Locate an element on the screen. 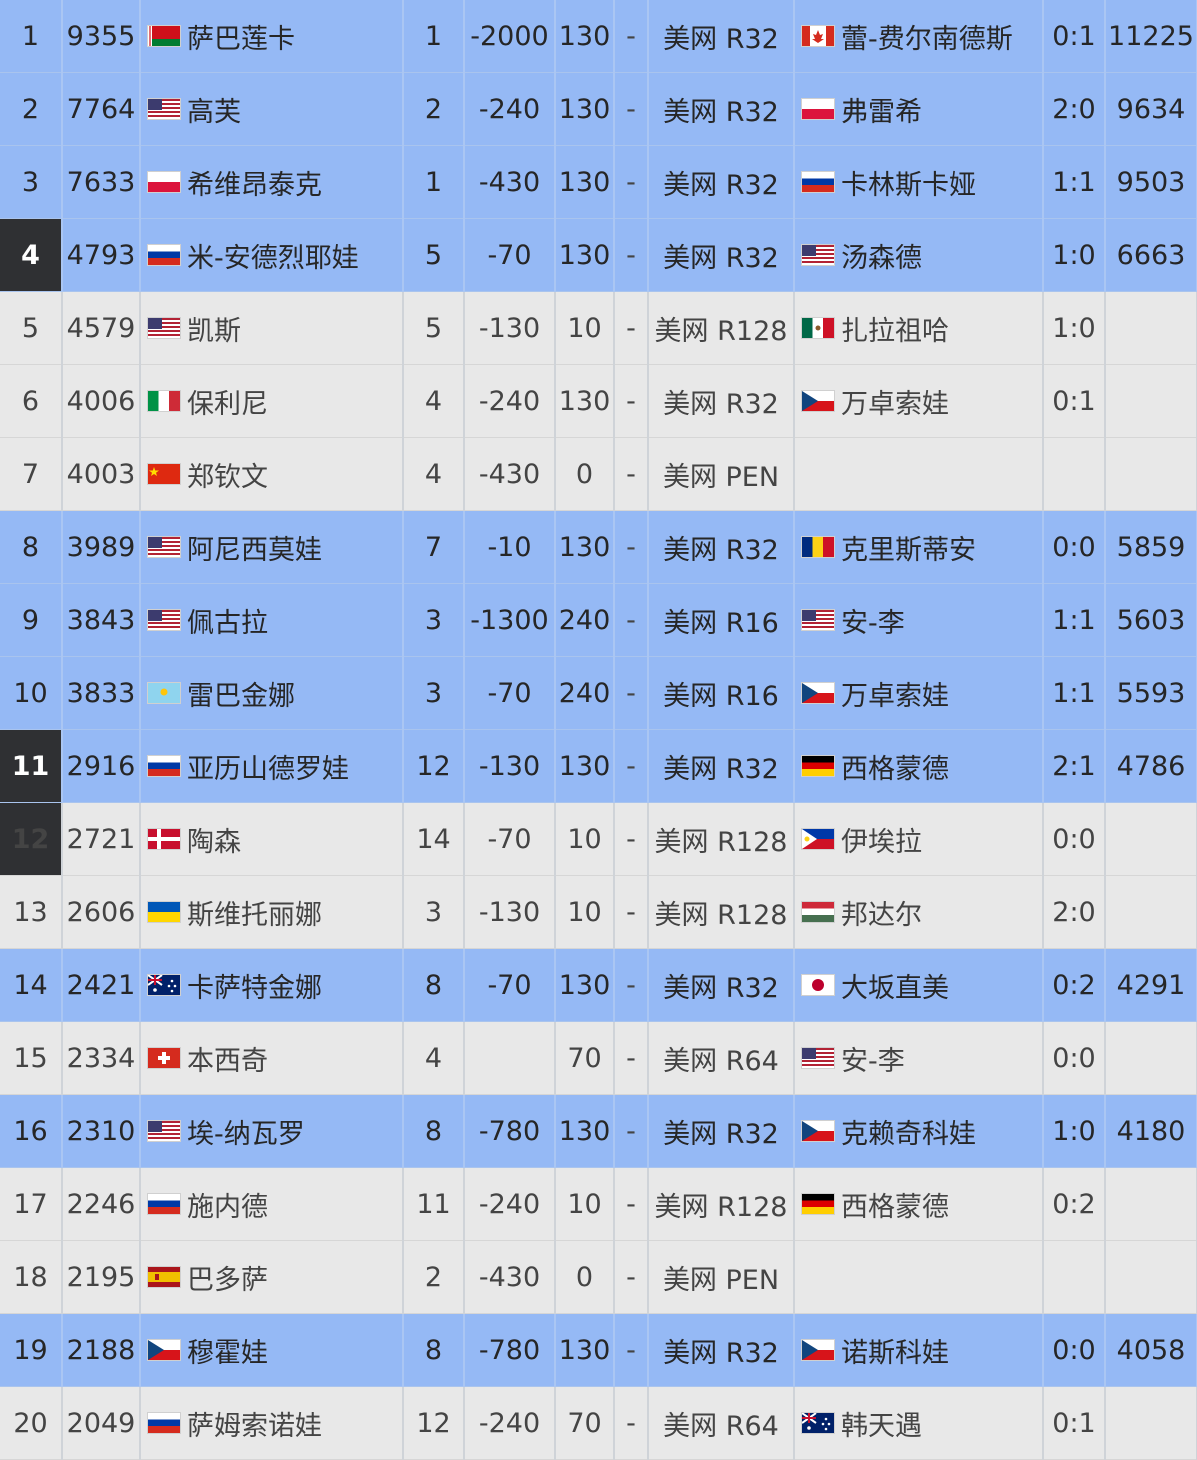  change-cell-text: -1300 is located at coordinates (509, 620).